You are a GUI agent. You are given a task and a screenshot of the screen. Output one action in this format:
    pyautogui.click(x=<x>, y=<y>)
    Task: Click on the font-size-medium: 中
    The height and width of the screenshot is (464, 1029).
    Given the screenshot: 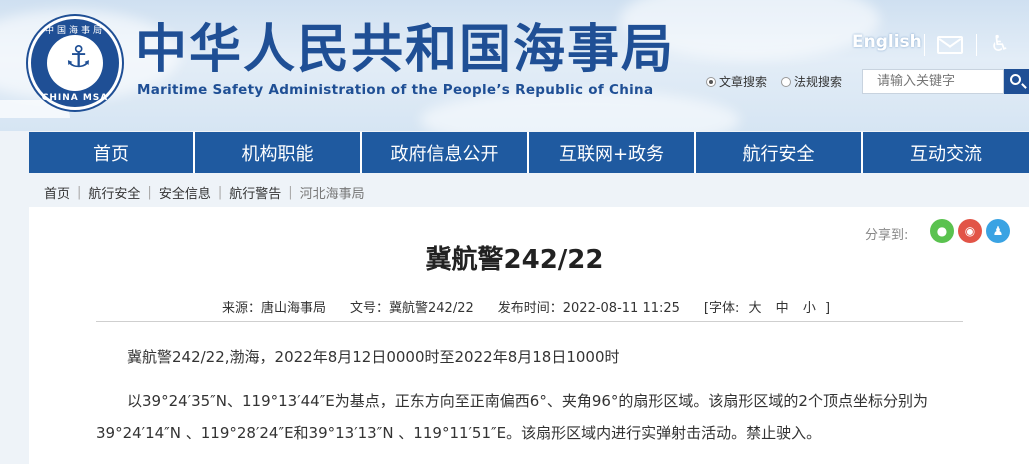 What is the action you would take?
    pyautogui.click(x=782, y=308)
    